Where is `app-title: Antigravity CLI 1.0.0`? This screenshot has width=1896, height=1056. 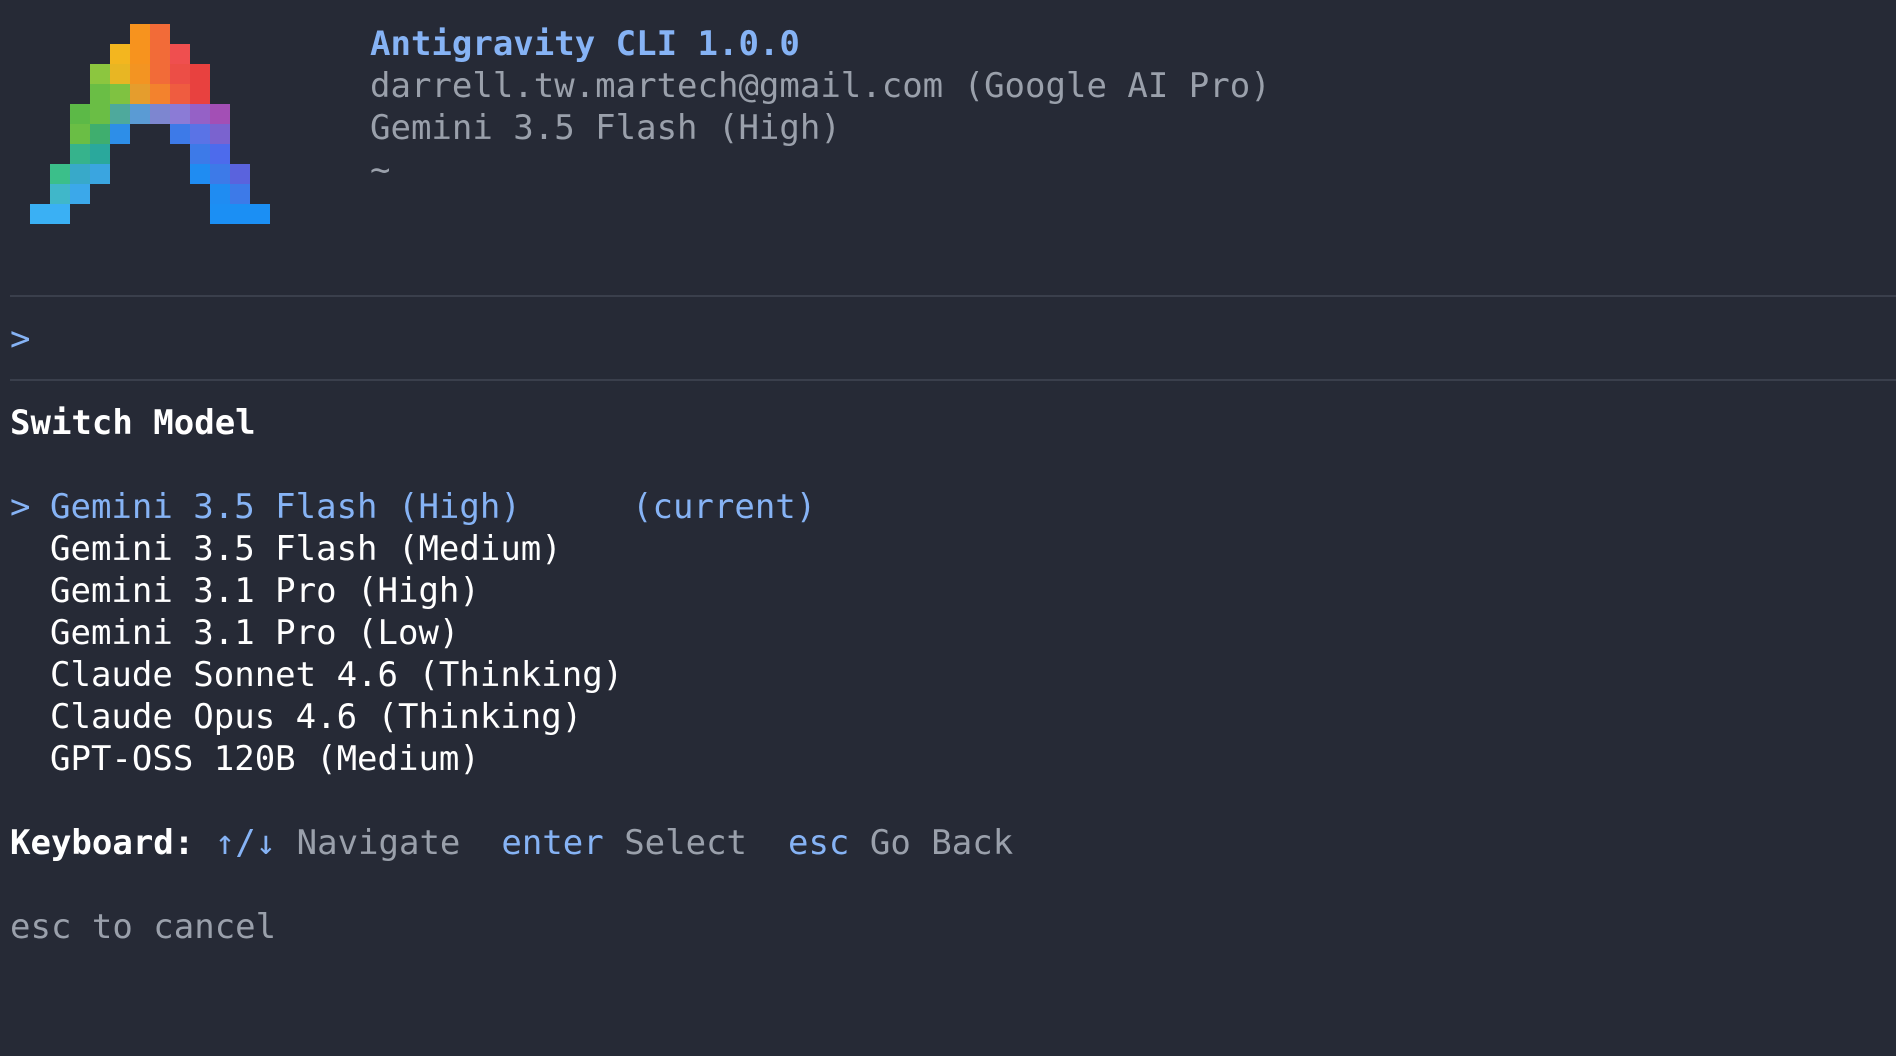 app-title: Antigravity CLI 1.0.0 is located at coordinates (585, 44).